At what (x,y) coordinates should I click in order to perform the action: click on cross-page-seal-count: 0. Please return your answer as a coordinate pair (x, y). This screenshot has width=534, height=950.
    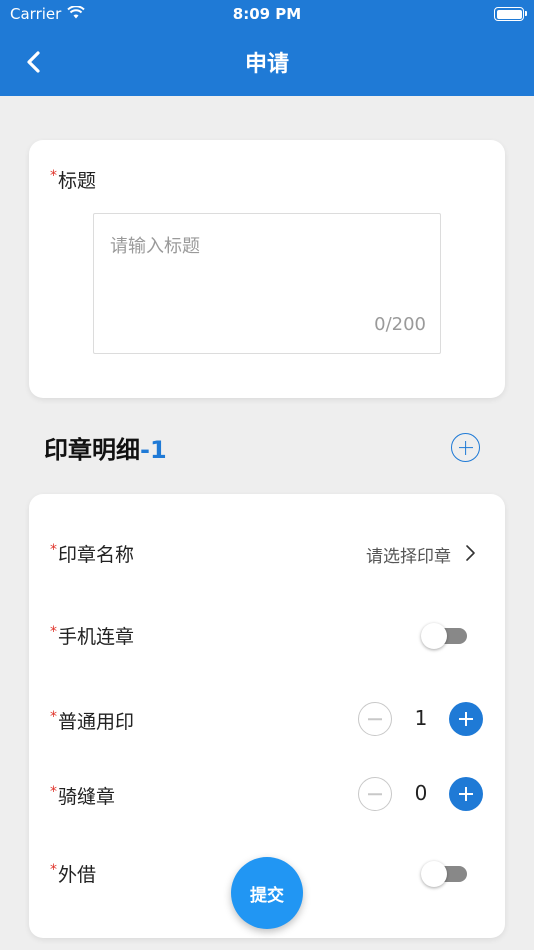
    Looking at the image, I should click on (421, 793).